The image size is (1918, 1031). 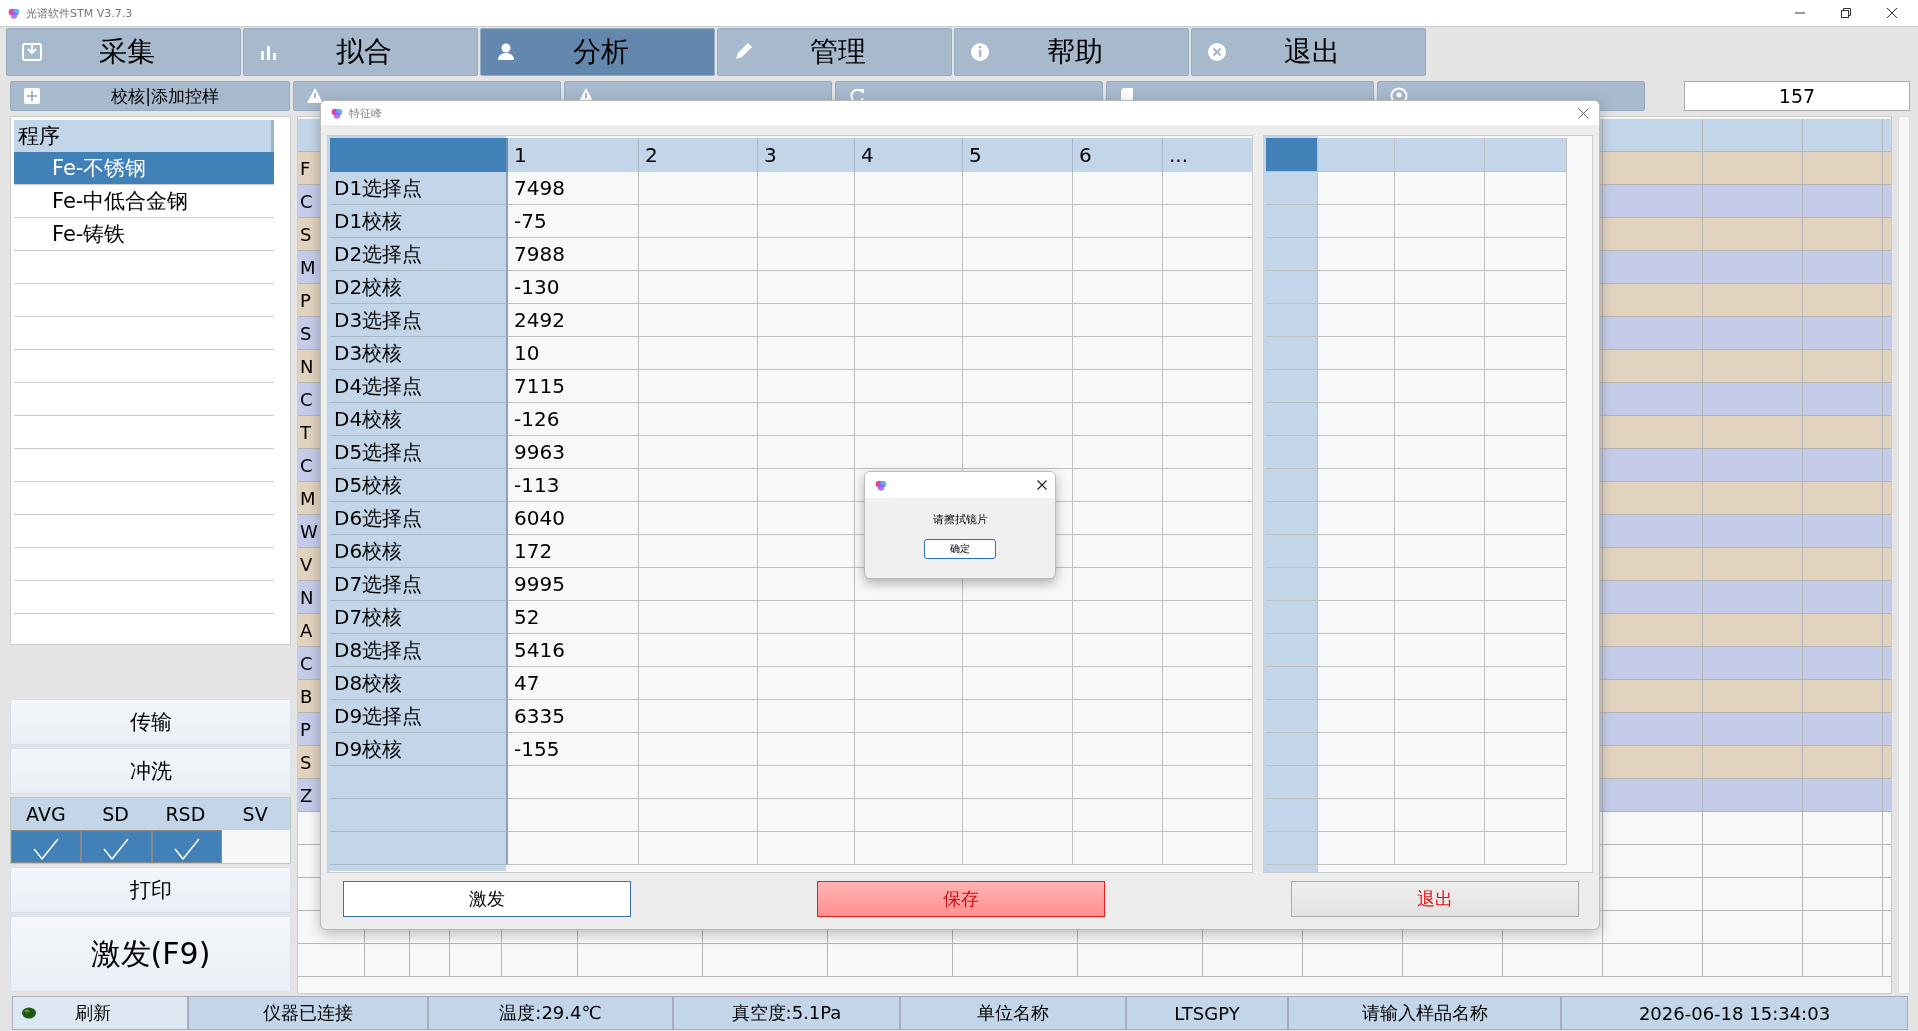 I want to click on status-field: LTSGPY, so click(x=1207, y=1013).